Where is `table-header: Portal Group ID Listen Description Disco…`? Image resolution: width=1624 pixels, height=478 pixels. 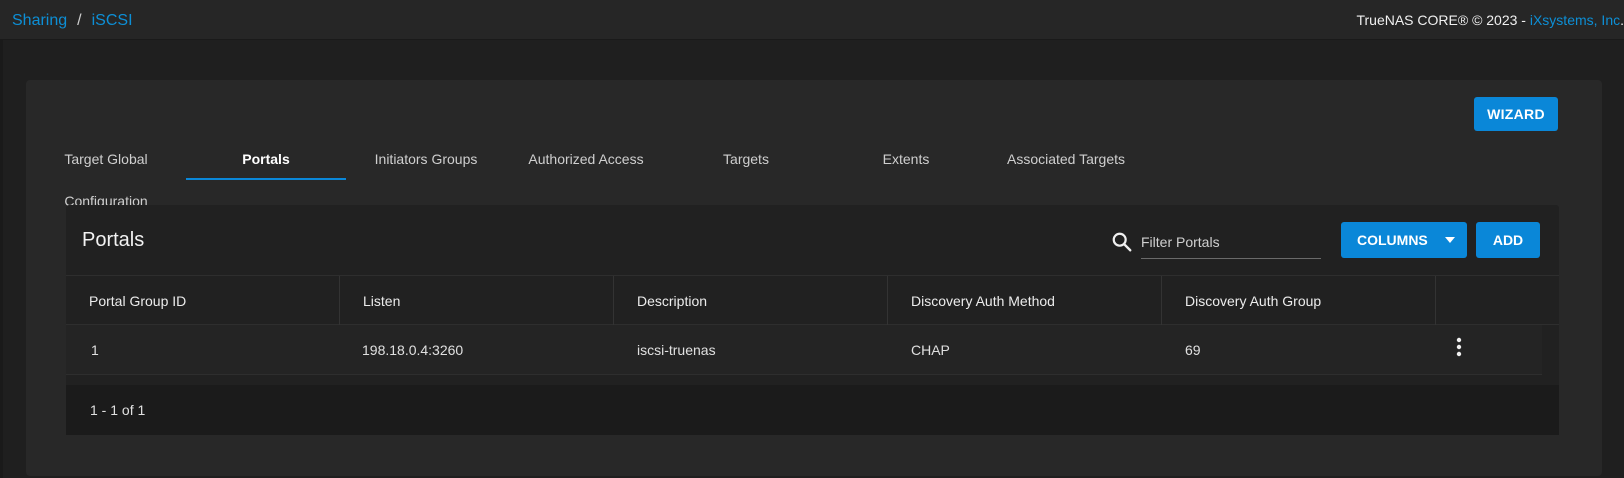
table-header: Portal Group ID Listen Description Disco… is located at coordinates (812, 300).